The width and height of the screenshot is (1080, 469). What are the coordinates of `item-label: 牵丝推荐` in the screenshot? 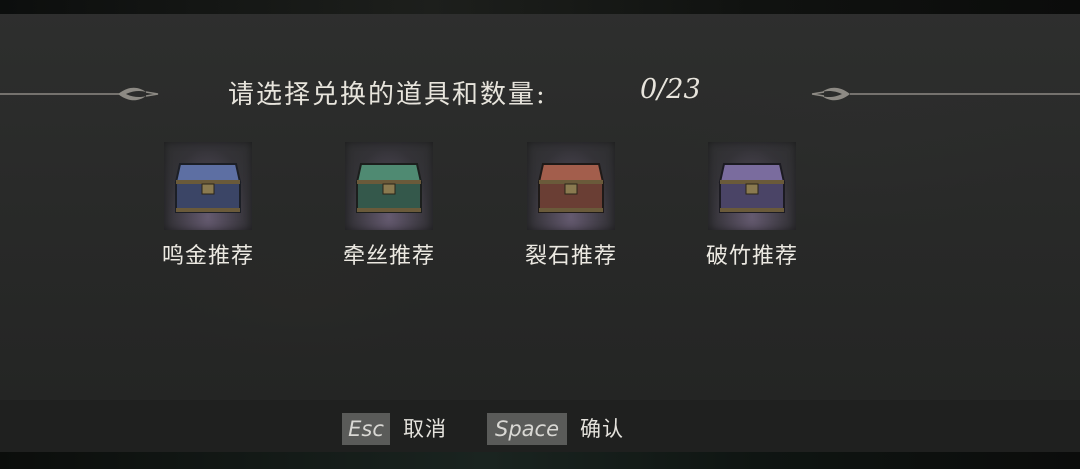 It's located at (388, 256).